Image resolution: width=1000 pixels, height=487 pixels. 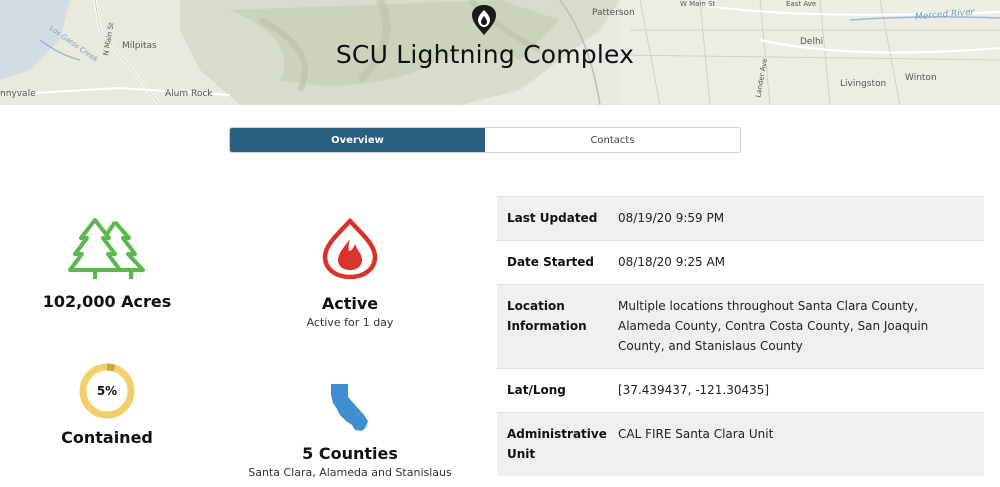 I want to click on tab-overview: Overview, so click(x=357, y=140).